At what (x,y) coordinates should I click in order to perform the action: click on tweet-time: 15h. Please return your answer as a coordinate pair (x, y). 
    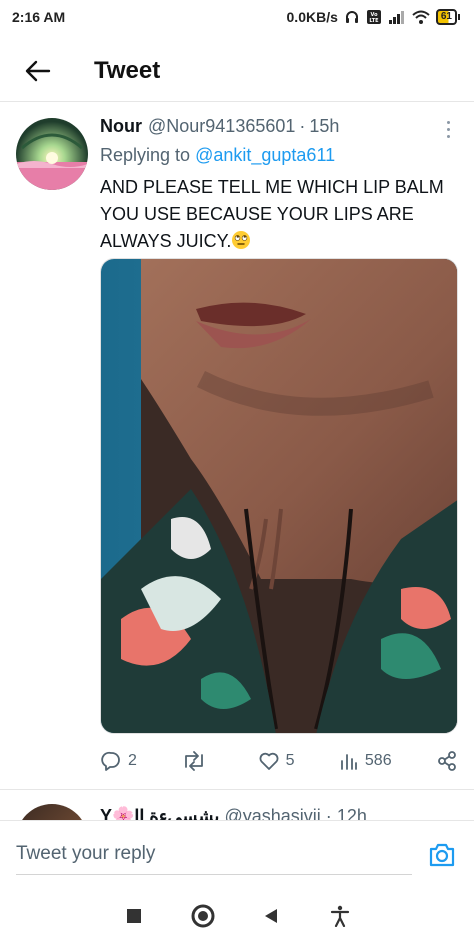
    Looking at the image, I should click on (324, 126).